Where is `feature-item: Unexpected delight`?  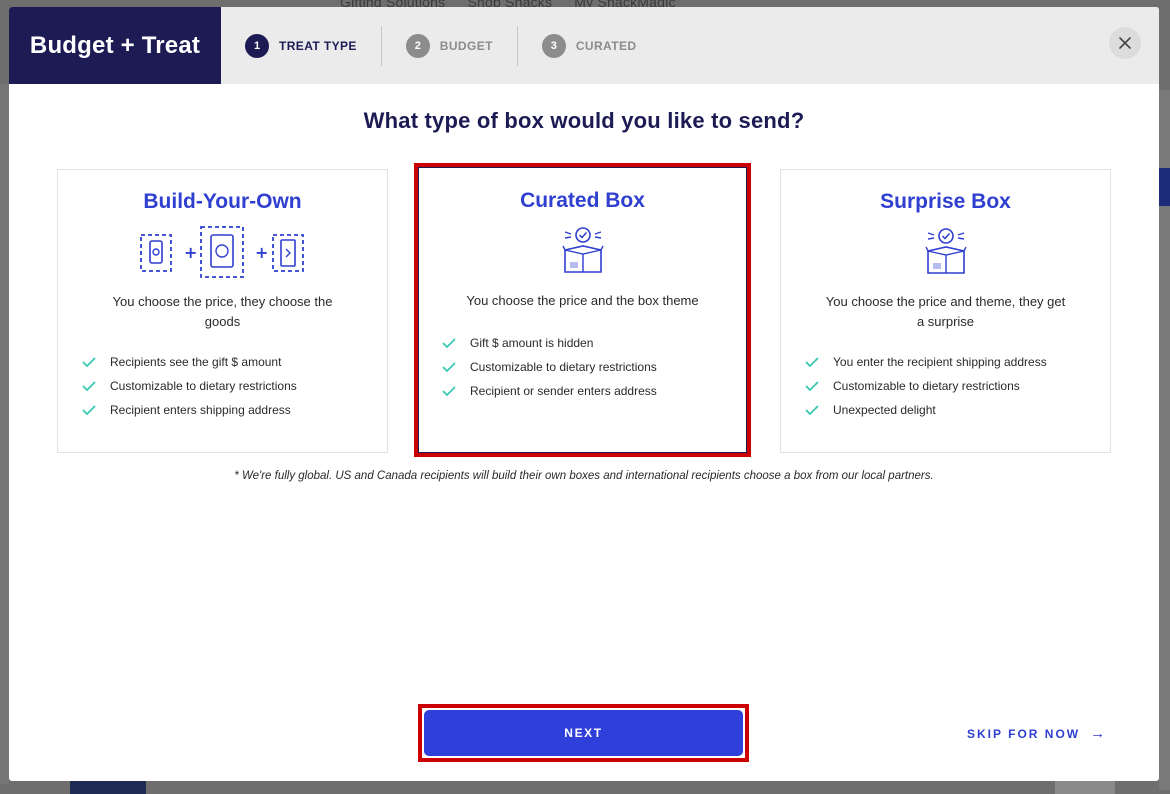 feature-item: Unexpected delight is located at coordinates (957, 410).